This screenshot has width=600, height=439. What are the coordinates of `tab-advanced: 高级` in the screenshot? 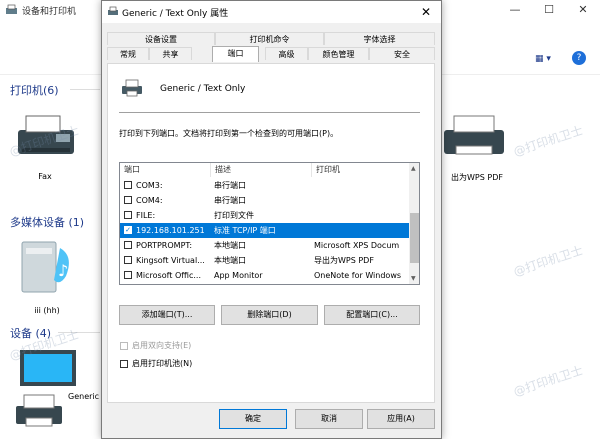 It's located at (286, 53).